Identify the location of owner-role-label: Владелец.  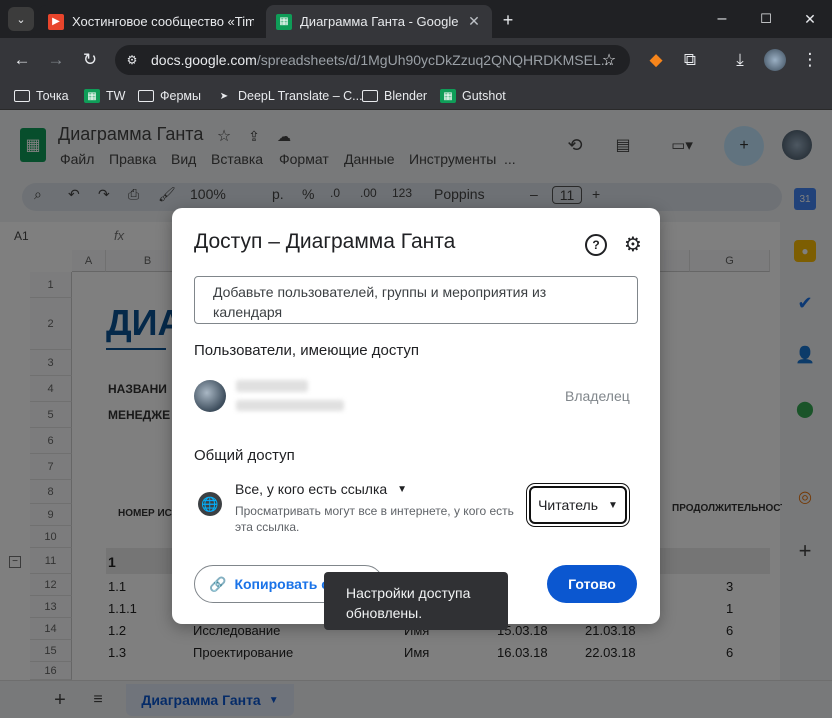
(597, 396).